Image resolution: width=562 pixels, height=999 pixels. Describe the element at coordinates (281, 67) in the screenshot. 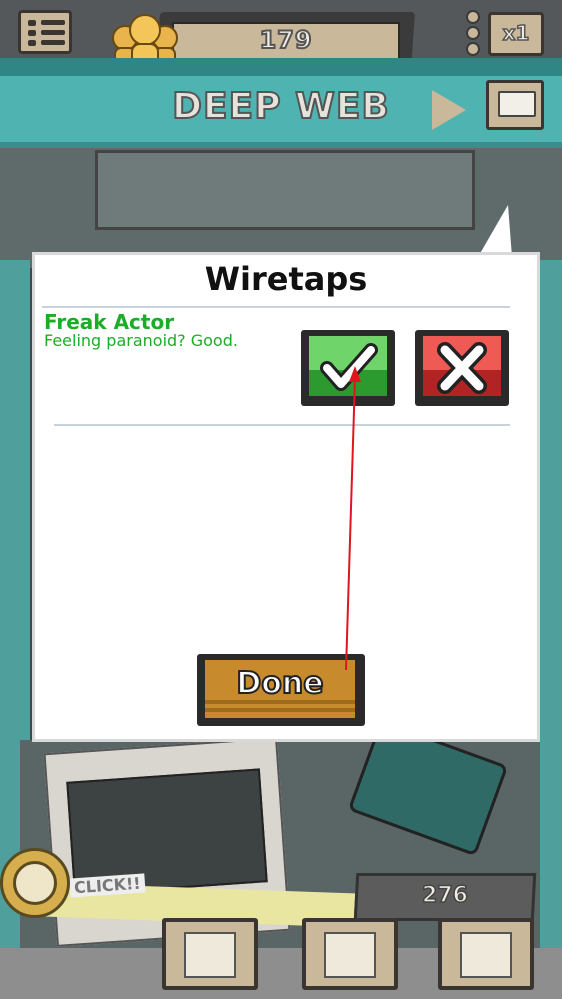

I see `location-bar-shadow` at that location.